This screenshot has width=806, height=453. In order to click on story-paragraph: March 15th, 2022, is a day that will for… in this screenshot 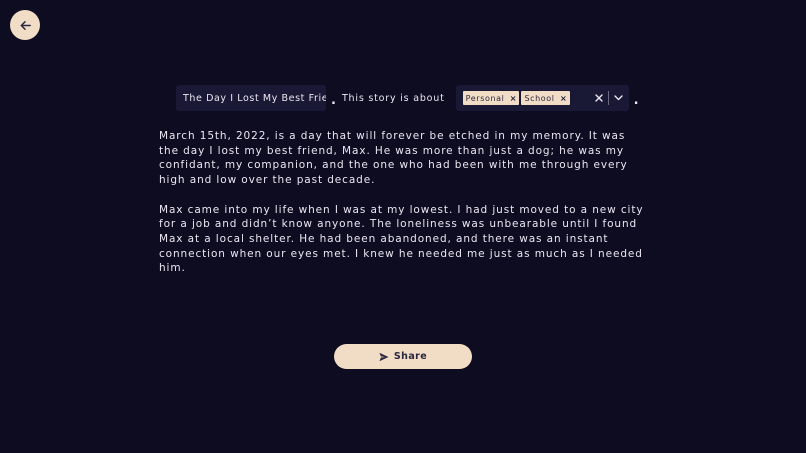, I will do `click(393, 158)`.